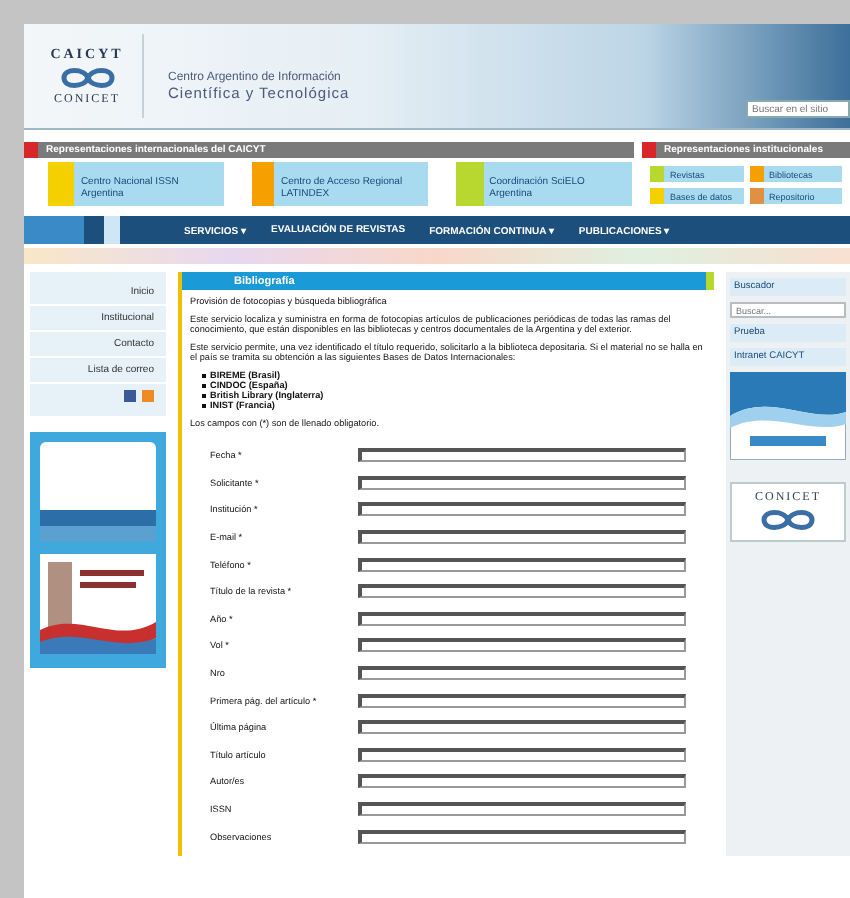  What do you see at coordinates (87, 78) in the screenshot?
I see `infinity-logo-icon` at bounding box center [87, 78].